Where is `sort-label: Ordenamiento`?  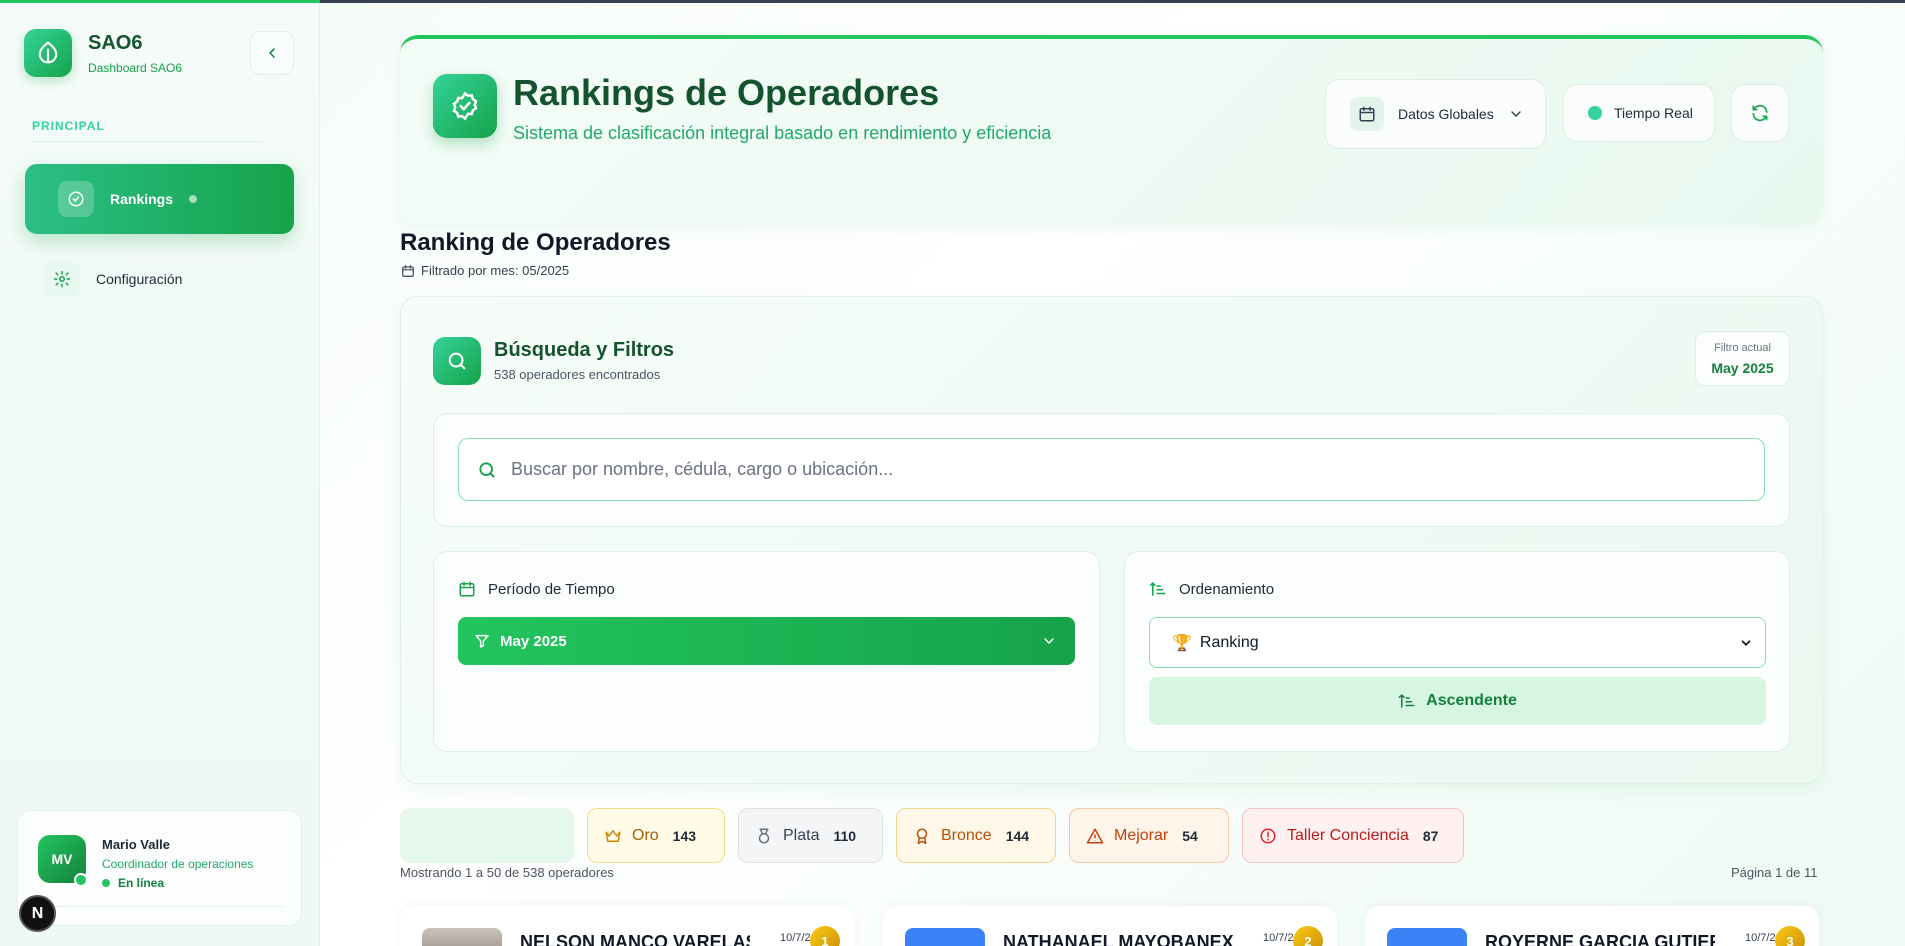 sort-label: Ordenamiento is located at coordinates (1211, 589).